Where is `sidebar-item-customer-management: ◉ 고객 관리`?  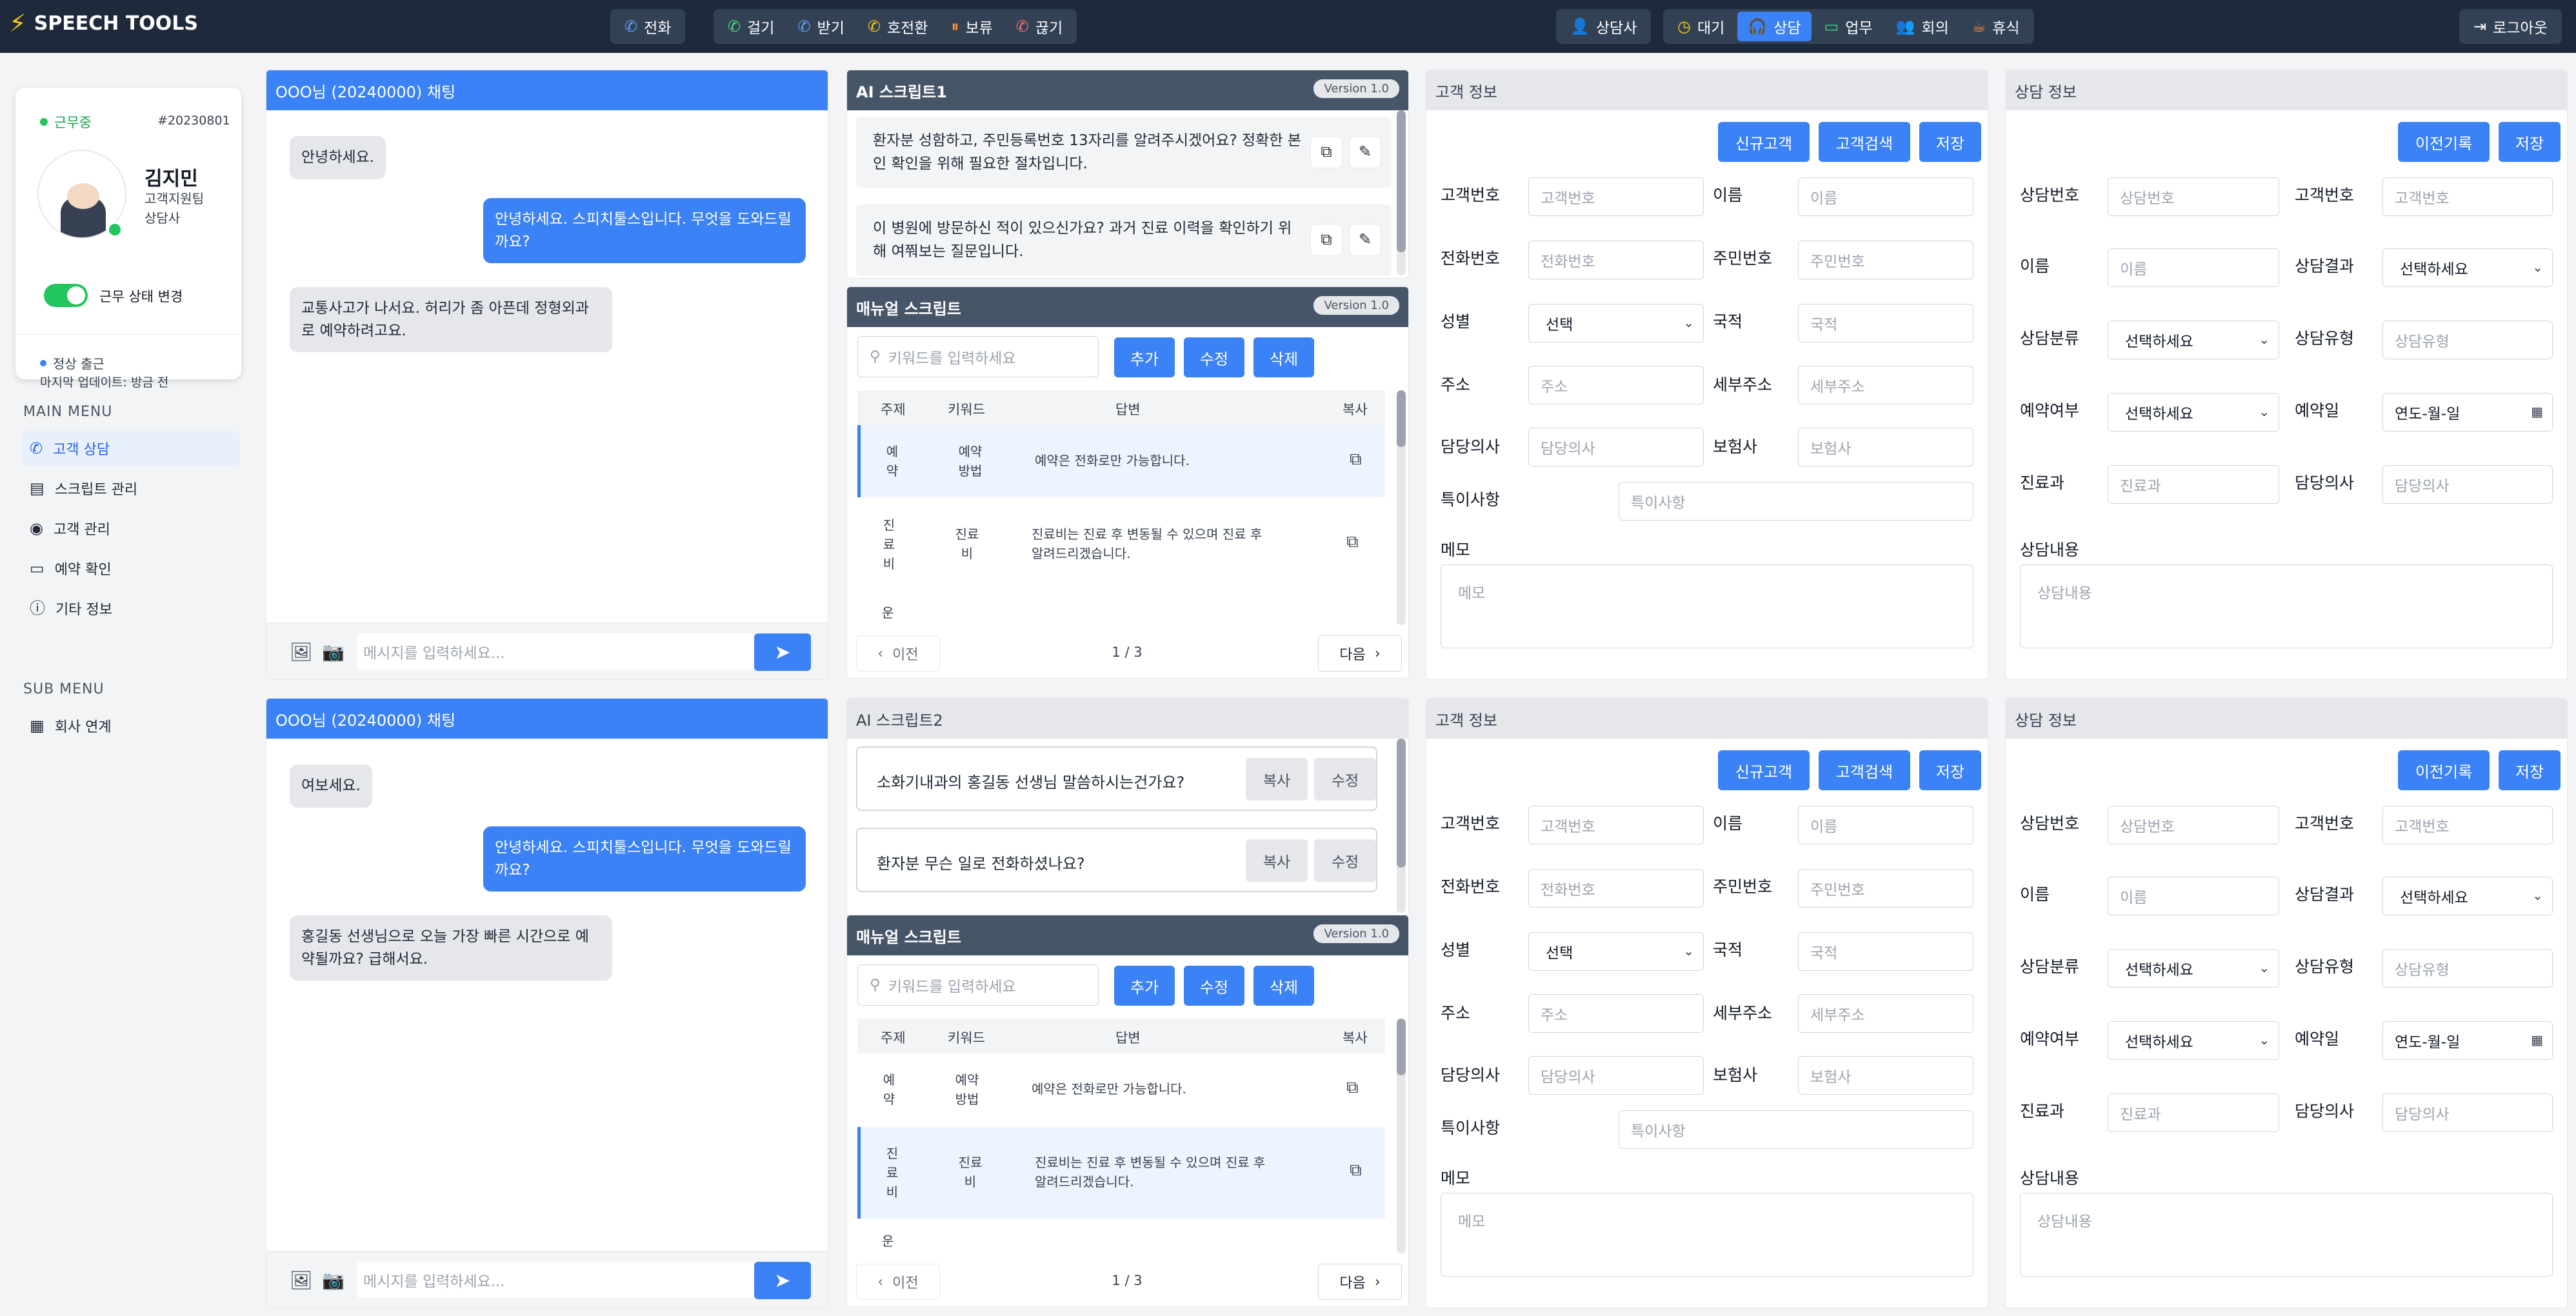 sidebar-item-customer-management: ◉ 고객 관리 is located at coordinates (131, 529).